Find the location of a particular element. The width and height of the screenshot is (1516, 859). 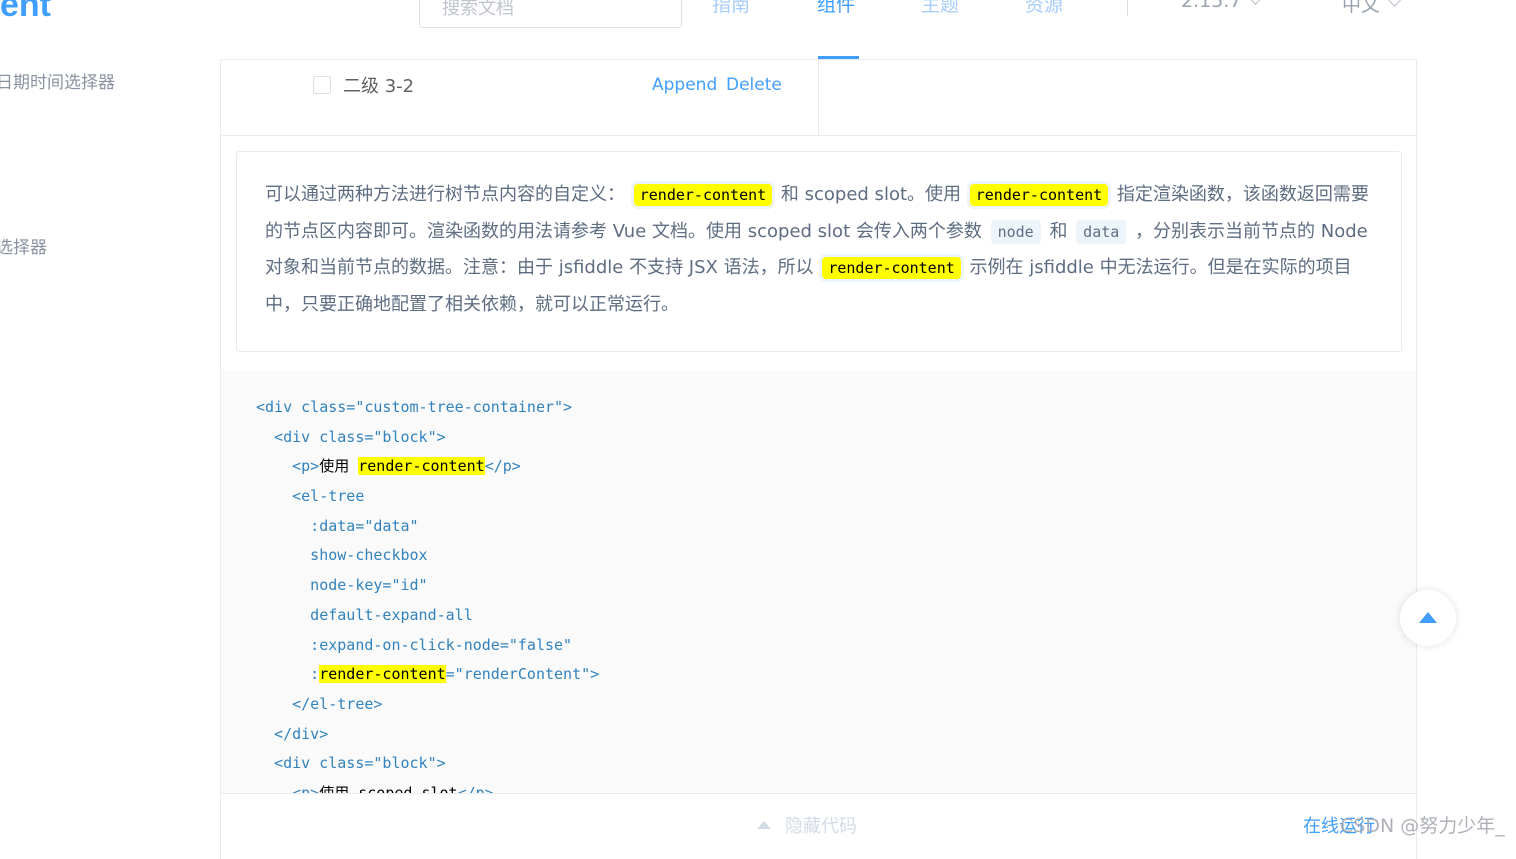

code-line: :render-content="renderContent"> is located at coordinates (427, 675).